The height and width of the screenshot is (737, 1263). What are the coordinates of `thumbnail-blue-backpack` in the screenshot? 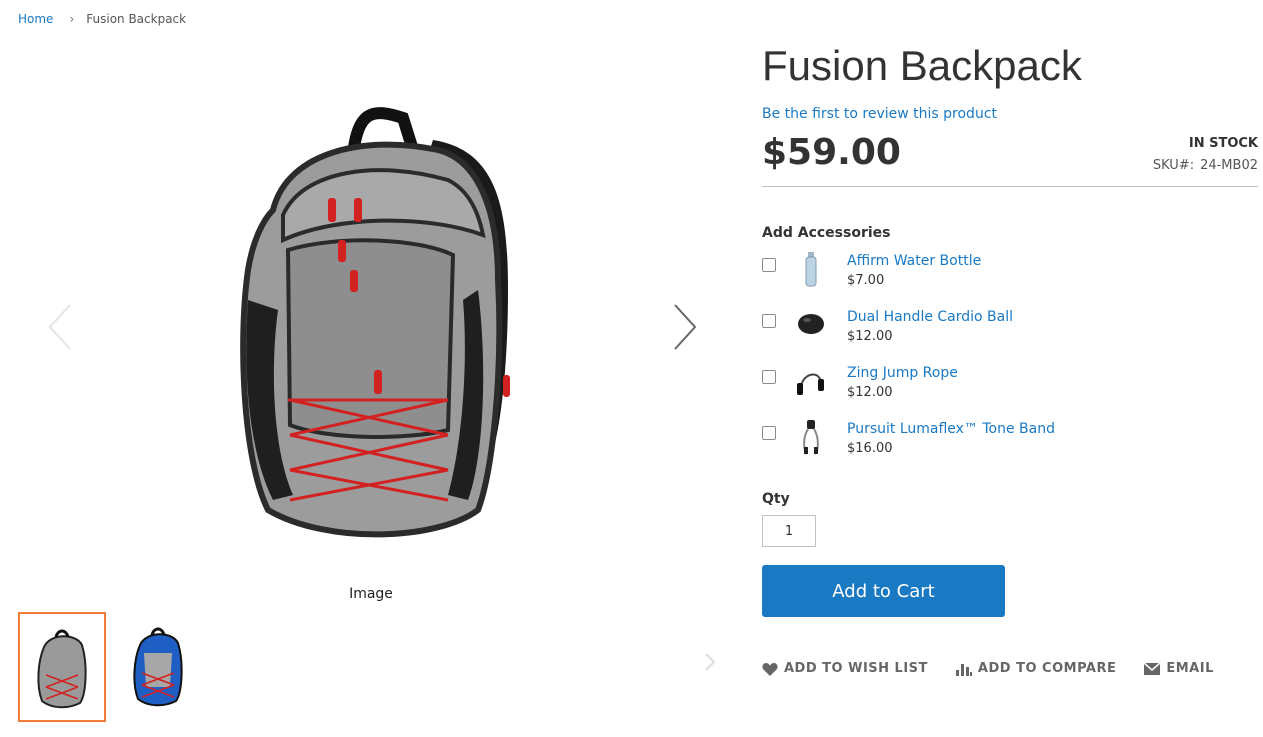 It's located at (158, 665).